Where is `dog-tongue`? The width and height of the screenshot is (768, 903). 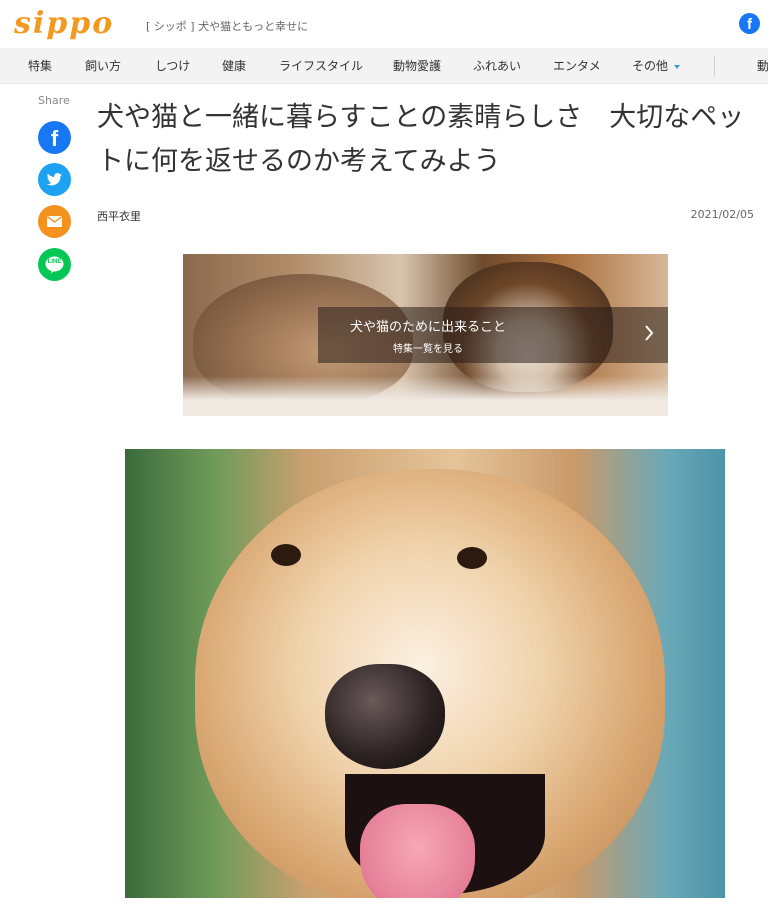
dog-tongue is located at coordinates (417, 851).